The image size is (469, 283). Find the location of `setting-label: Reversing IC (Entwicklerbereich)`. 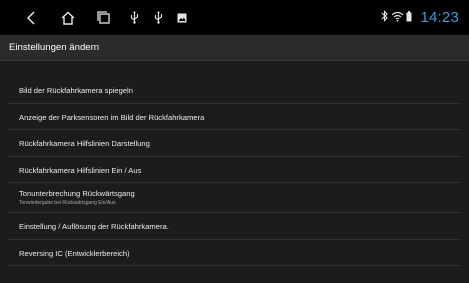

setting-label: Reversing IC (Entwicklerbereich) is located at coordinates (74, 253).